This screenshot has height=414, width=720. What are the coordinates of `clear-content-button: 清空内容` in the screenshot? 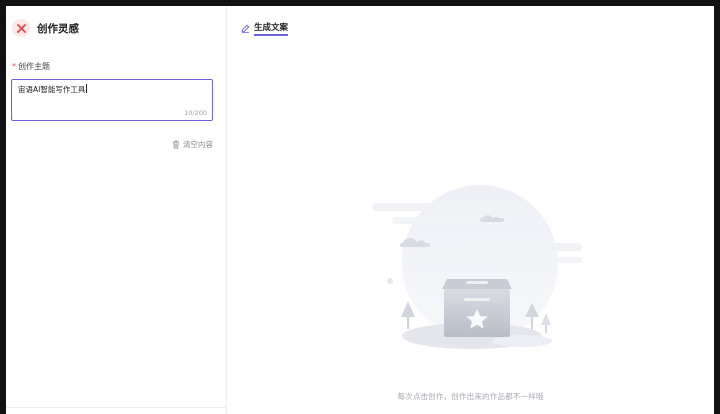 It's located at (192, 144).